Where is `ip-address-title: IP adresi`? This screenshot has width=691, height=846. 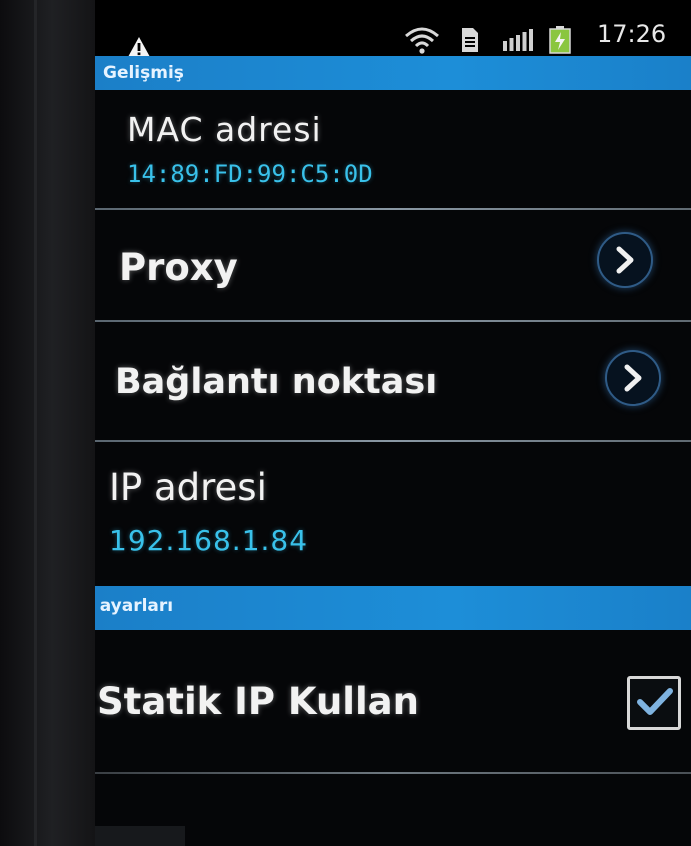
ip-address-title: IP adresi is located at coordinates (188, 487).